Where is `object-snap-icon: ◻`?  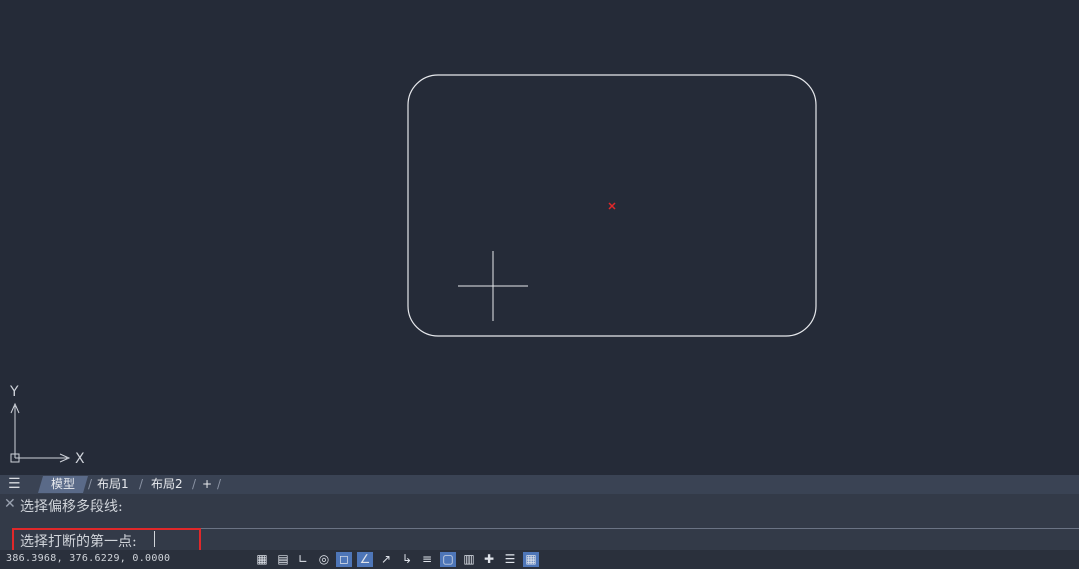 object-snap-icon: ◻ is located at coordinates (344, 559).